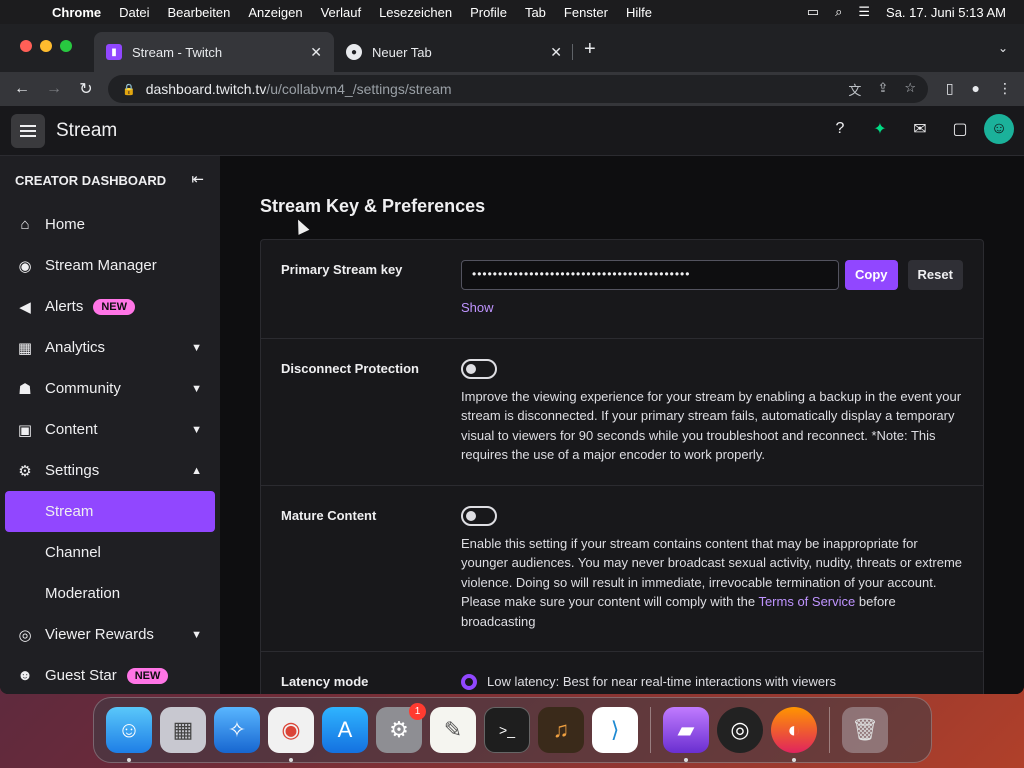 Image resolution: width=1024 pixels, height=768 pixels. What do you see at coordinates (66, 46) in the screenshot?
I see `maximize-window-button` at bounding box center [66, 46].